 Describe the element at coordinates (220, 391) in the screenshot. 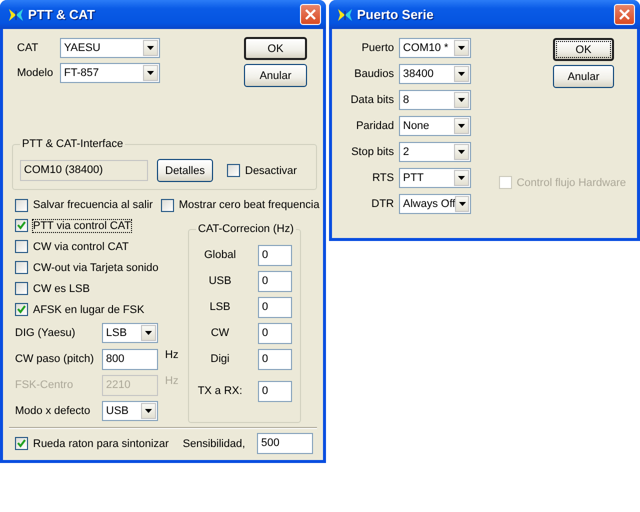

I see `field-label: TX a RX:` at that location.